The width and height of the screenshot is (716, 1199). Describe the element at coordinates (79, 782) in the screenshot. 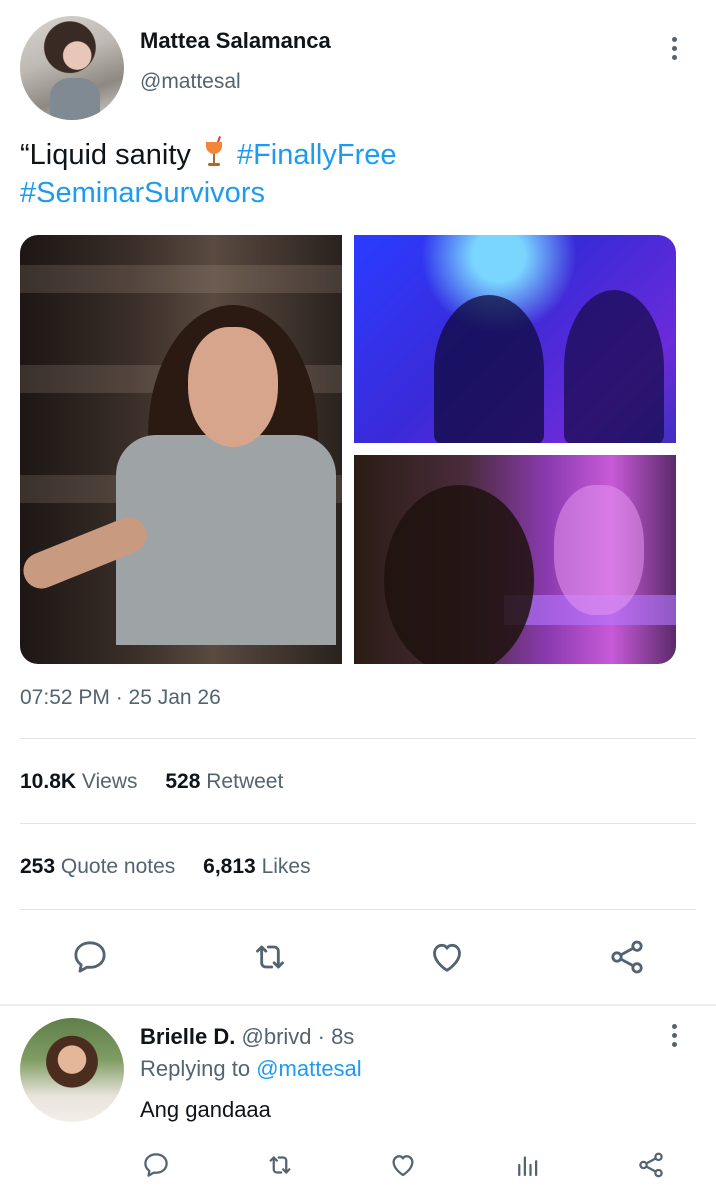

I see `views-stat: 10.8K Views` at that location.